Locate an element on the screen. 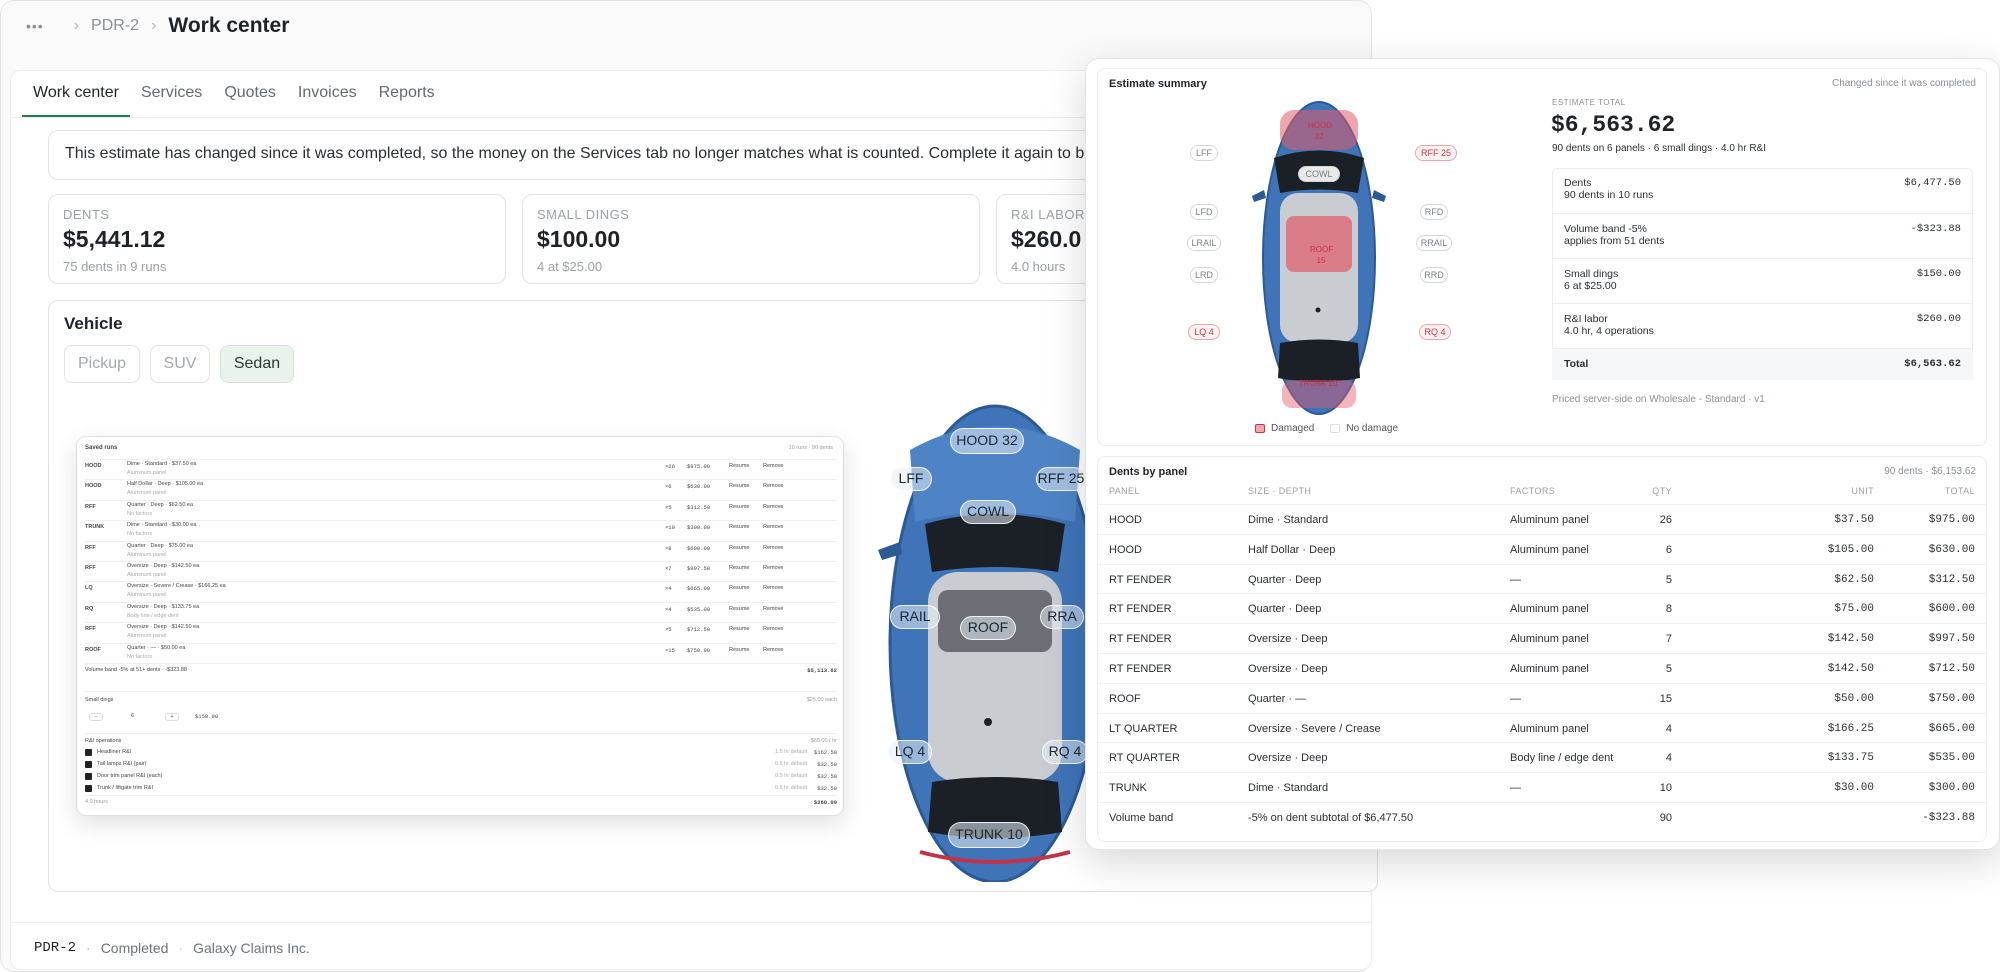  legend-no-damage: No damage is located at coordinates (1372, 428).